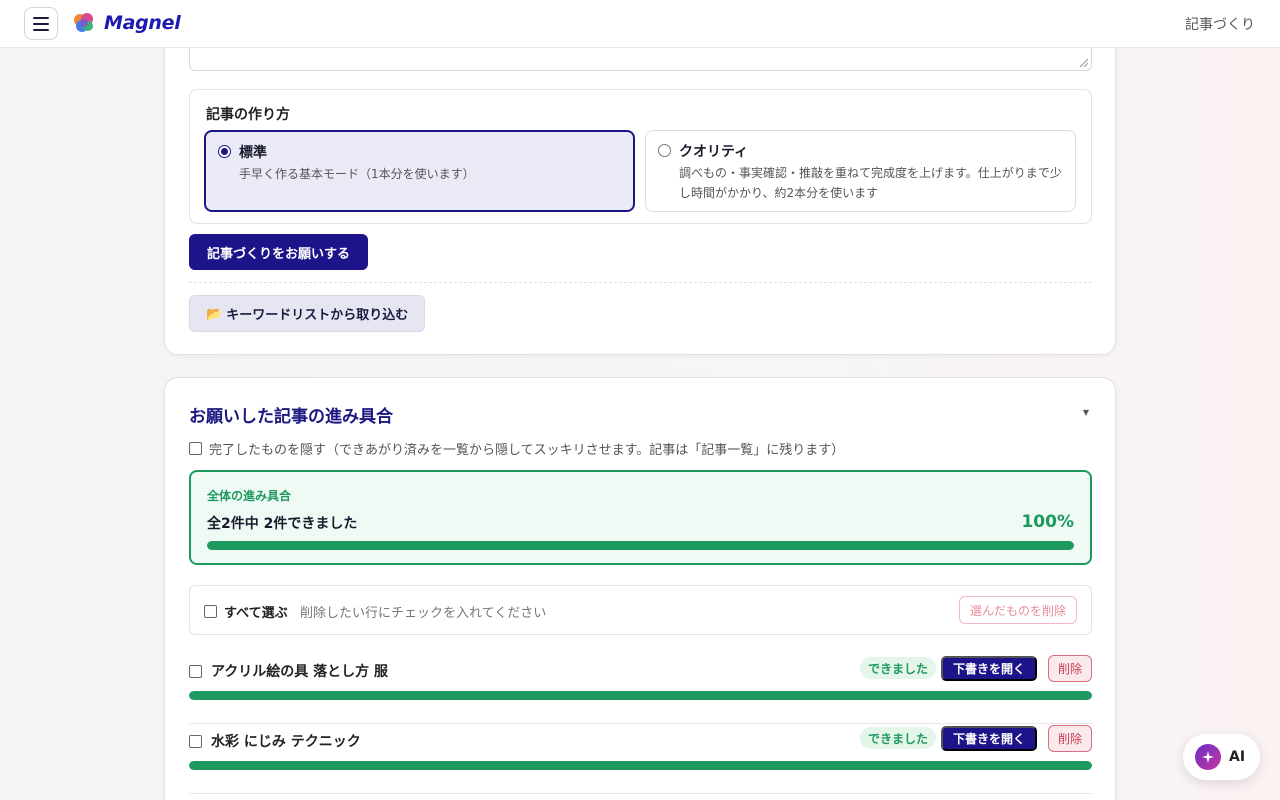 Image resolution: width=1280 pixels, height=800 pixels. I want to click on item-title: 水彩 にじみ テクニック, so click(286, 742).